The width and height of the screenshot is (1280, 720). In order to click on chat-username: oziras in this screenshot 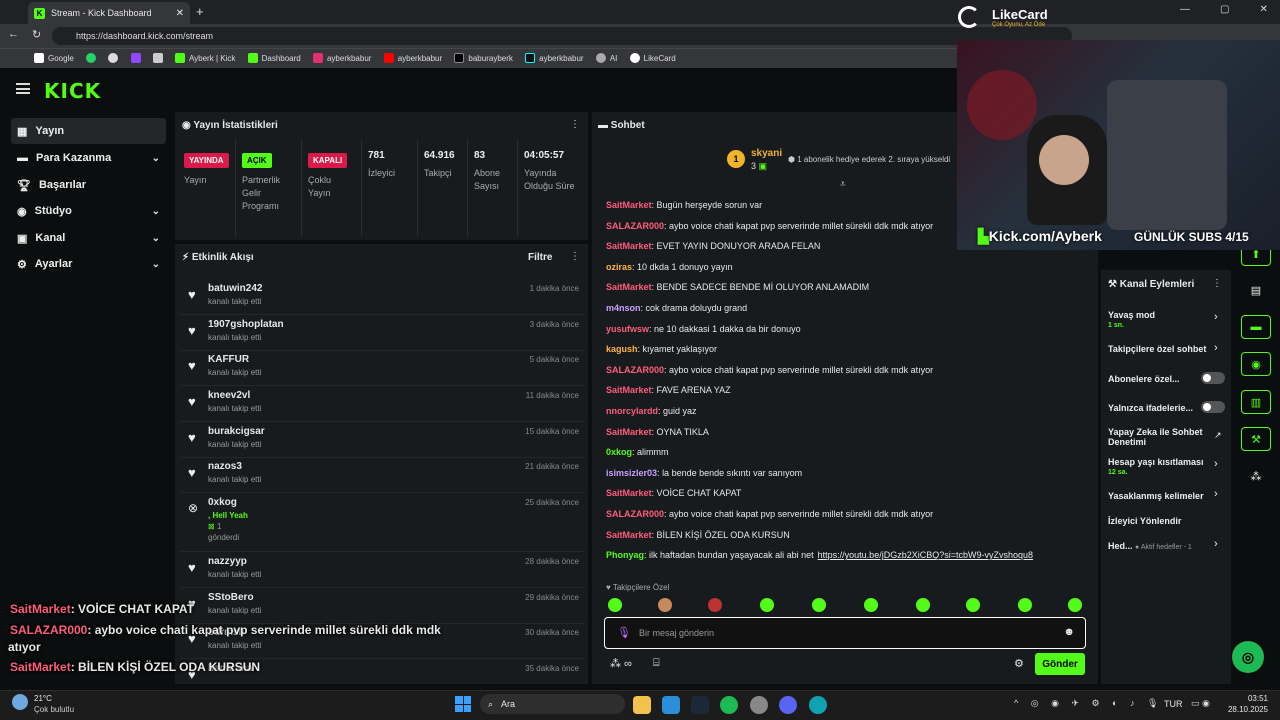, I will do `click(619, 267)`.